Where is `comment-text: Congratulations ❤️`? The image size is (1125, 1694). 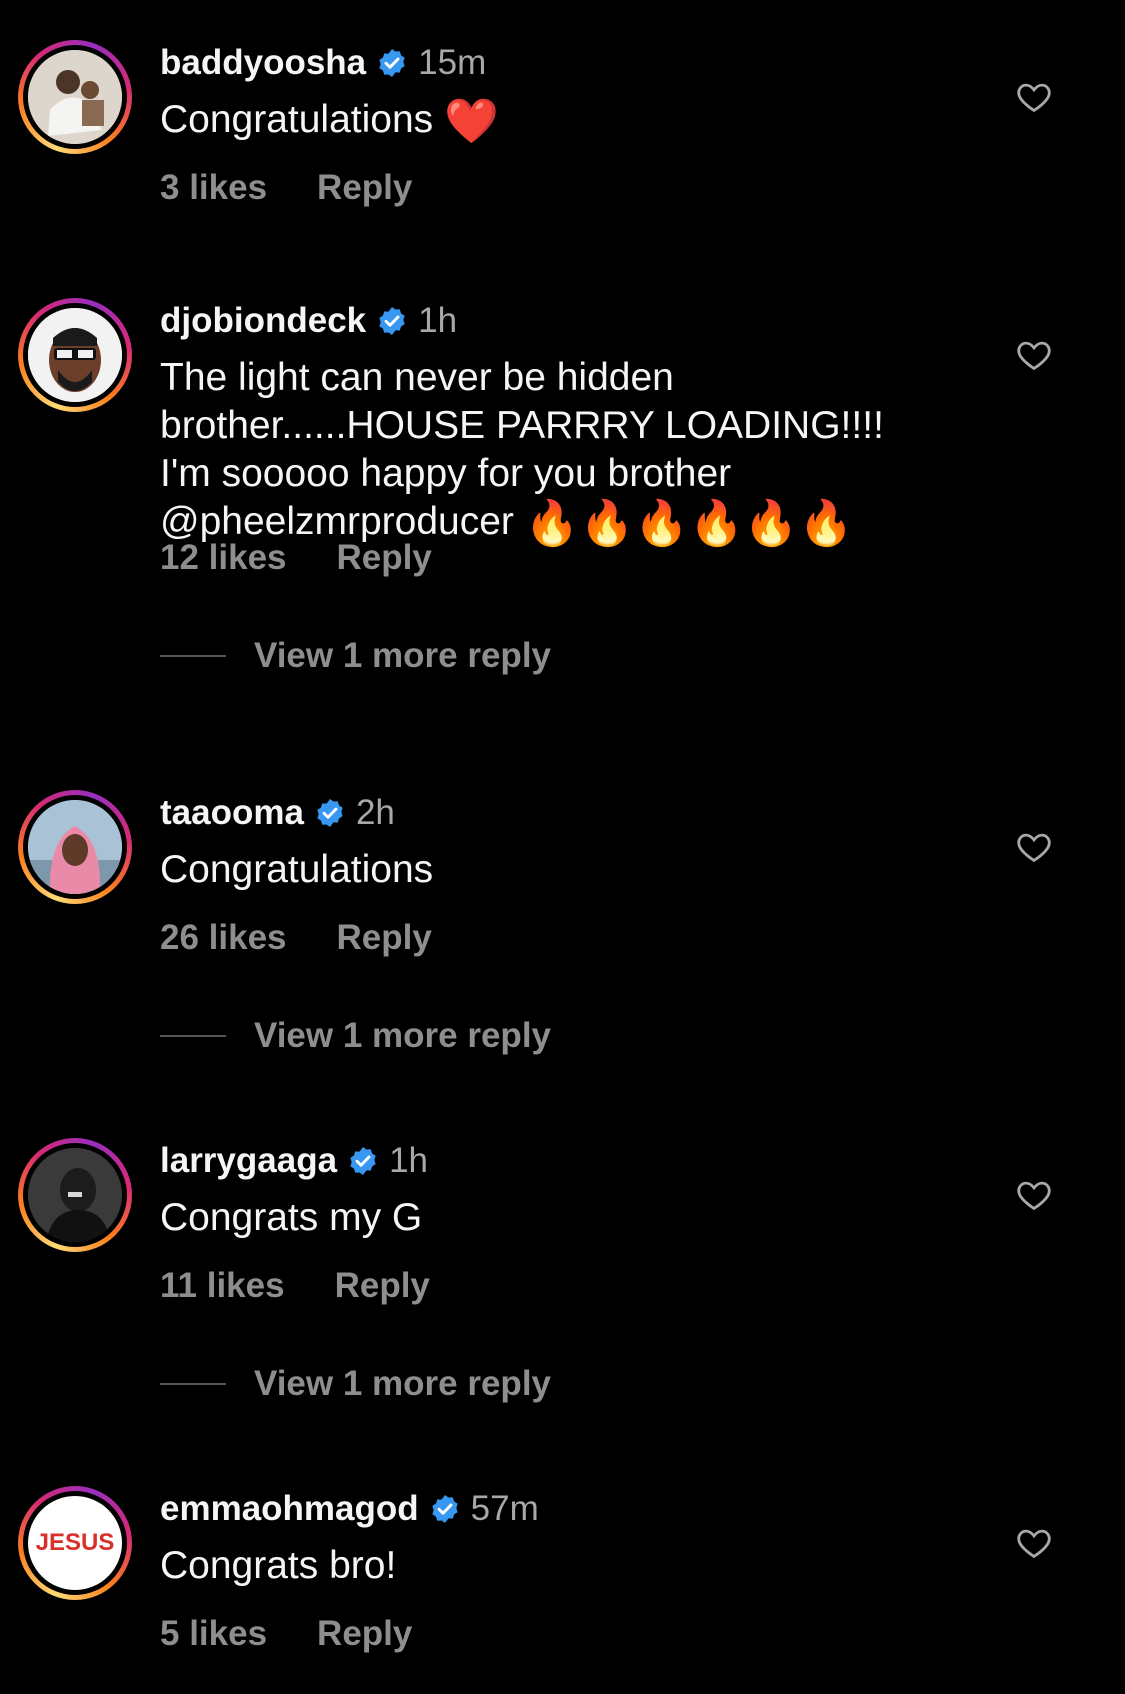 comment-text: Congratulations ❤️ is located at coordinates (560, 120).